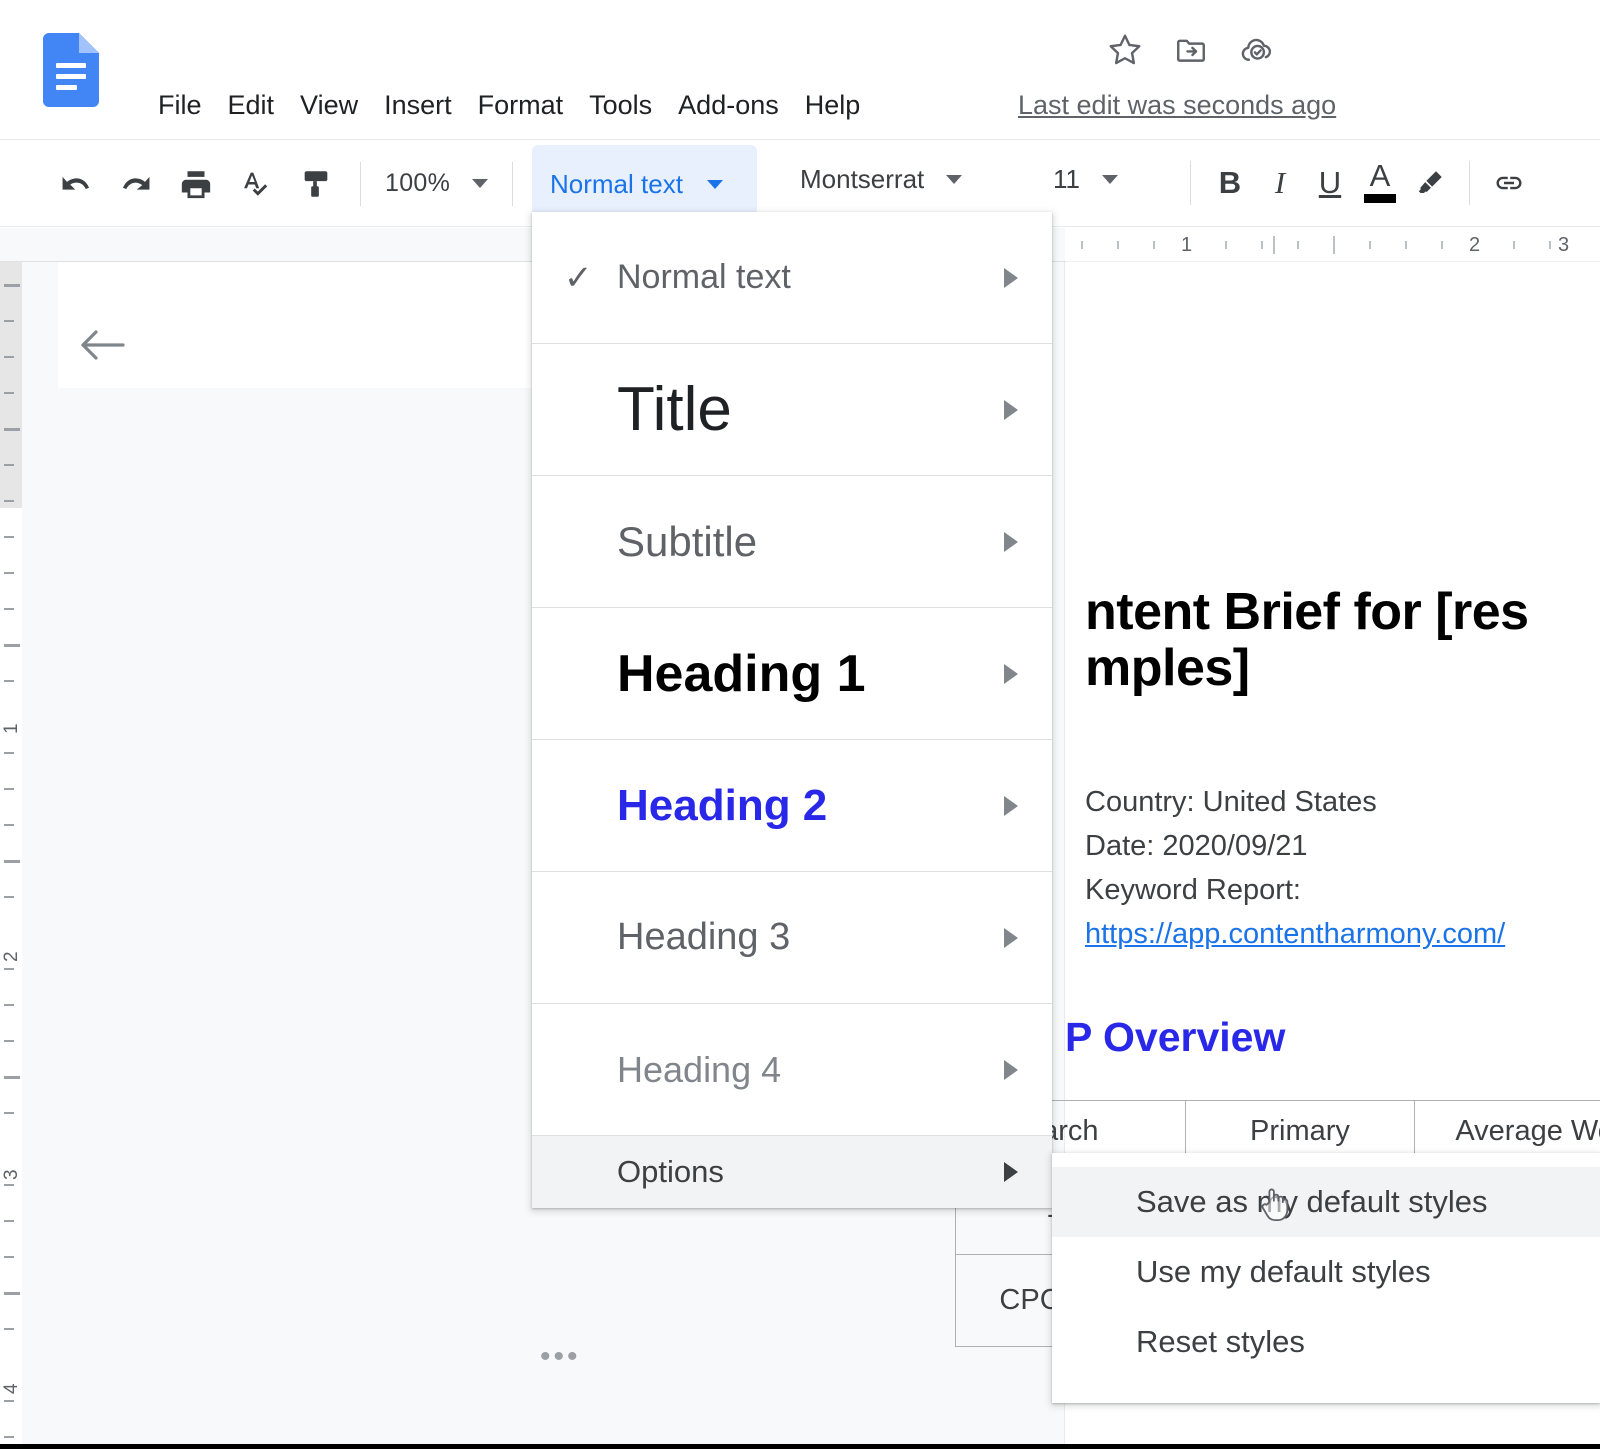  I want to click on check-icon: ✓, so click(578, 277).